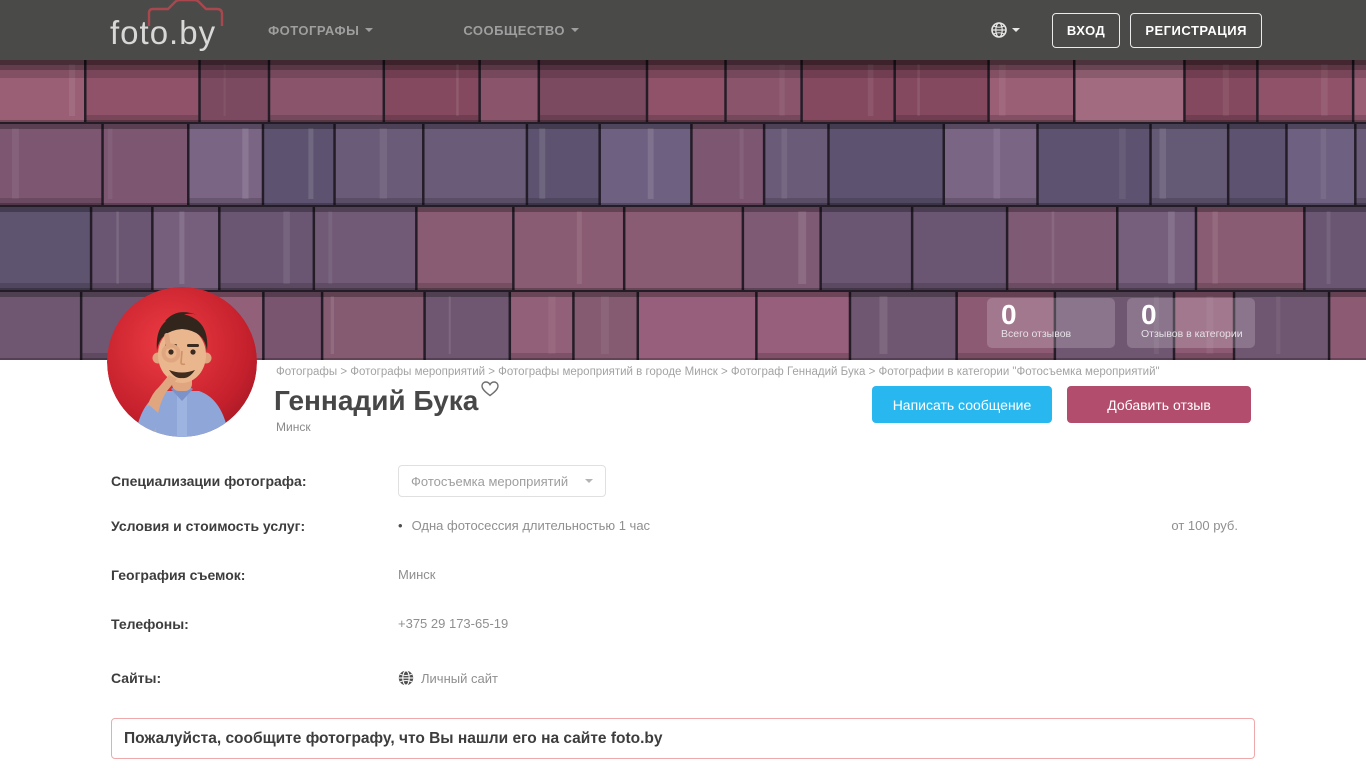  Describe the element at coordinates (1191, 323) in the screenshot. I see `stat-category-reviews: 0 Отзывов в категории` at that location.